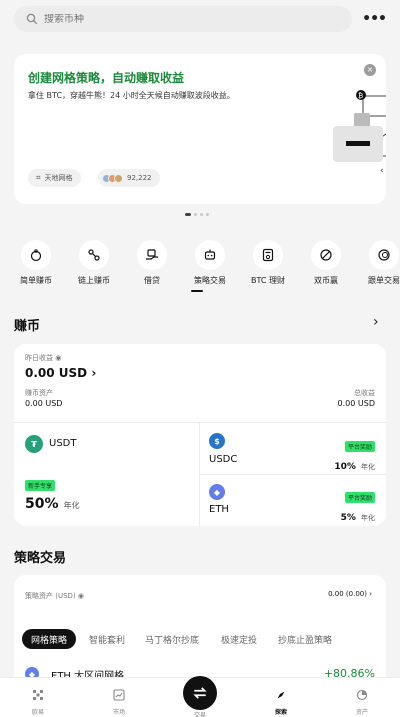 The height and width of the screenshot is (717, 400). I want to click on pie-chart-icon, so click(362, 695).